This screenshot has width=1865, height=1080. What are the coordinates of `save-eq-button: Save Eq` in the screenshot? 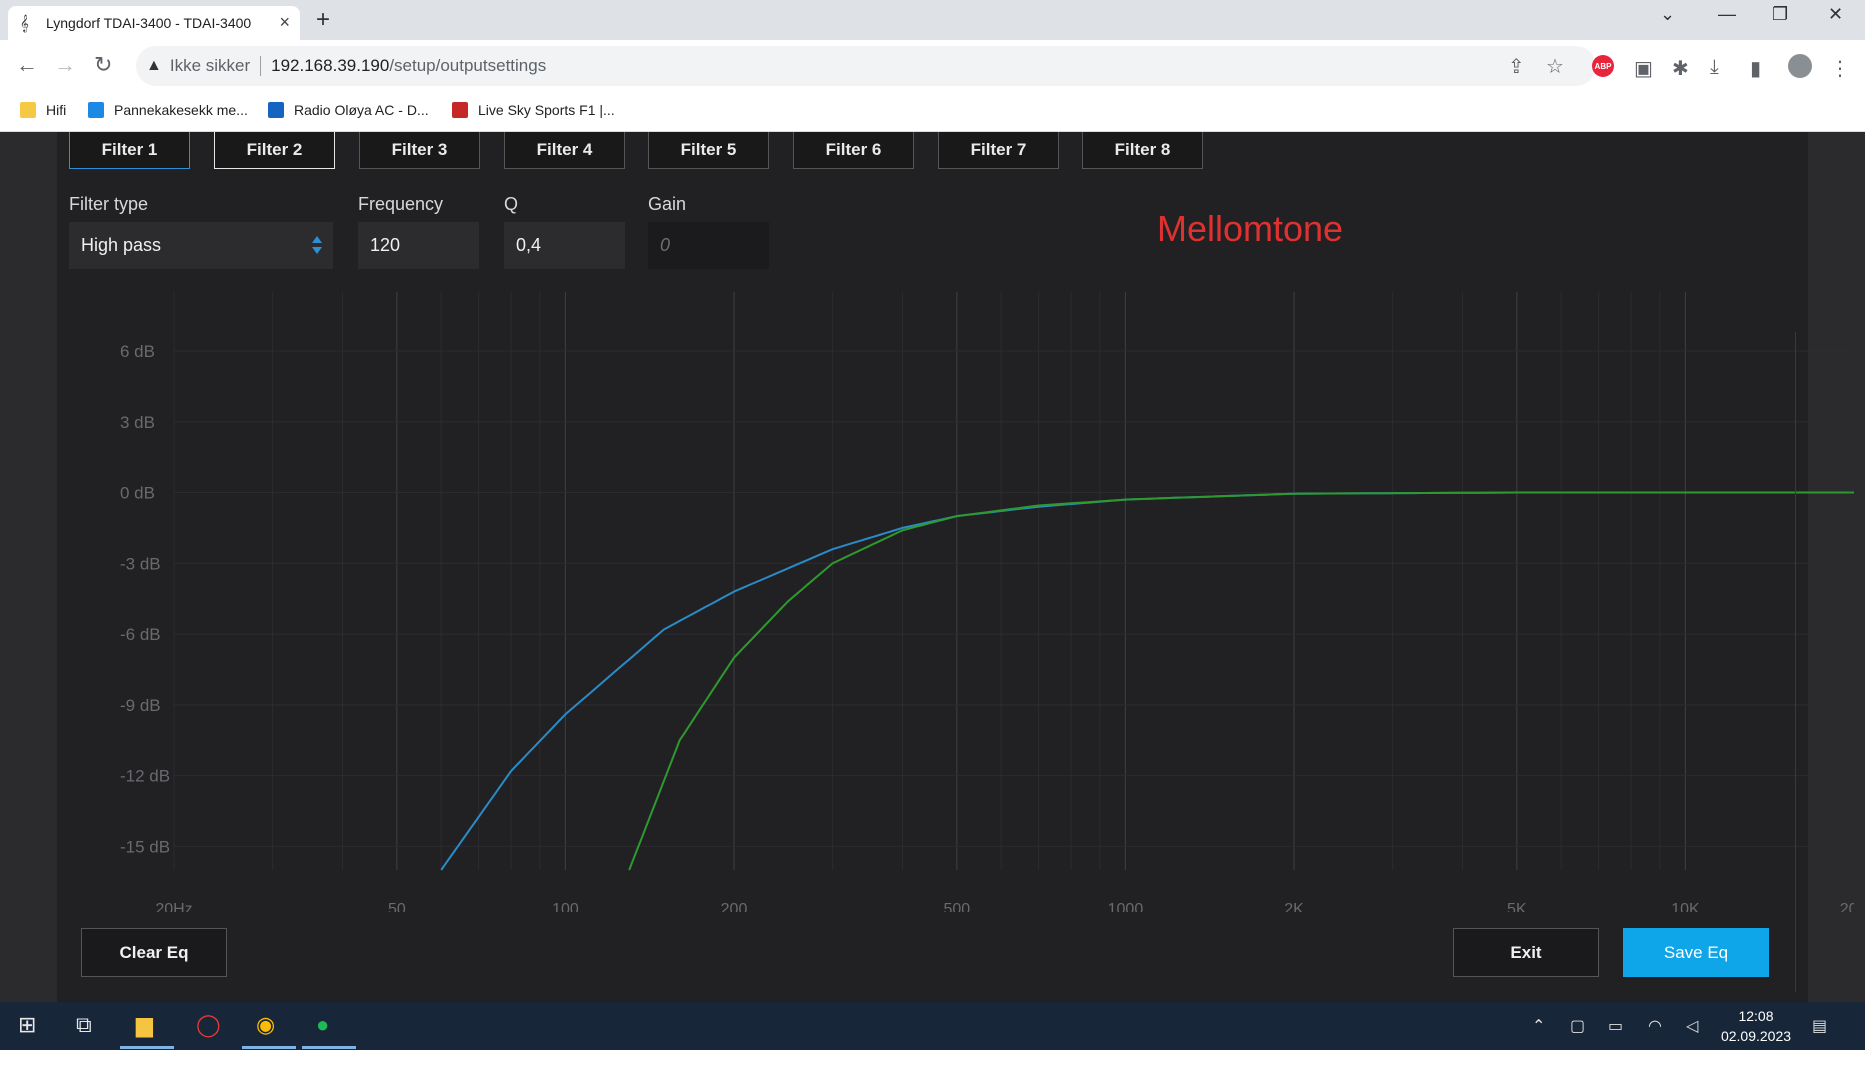 It's located at (1696, 952).